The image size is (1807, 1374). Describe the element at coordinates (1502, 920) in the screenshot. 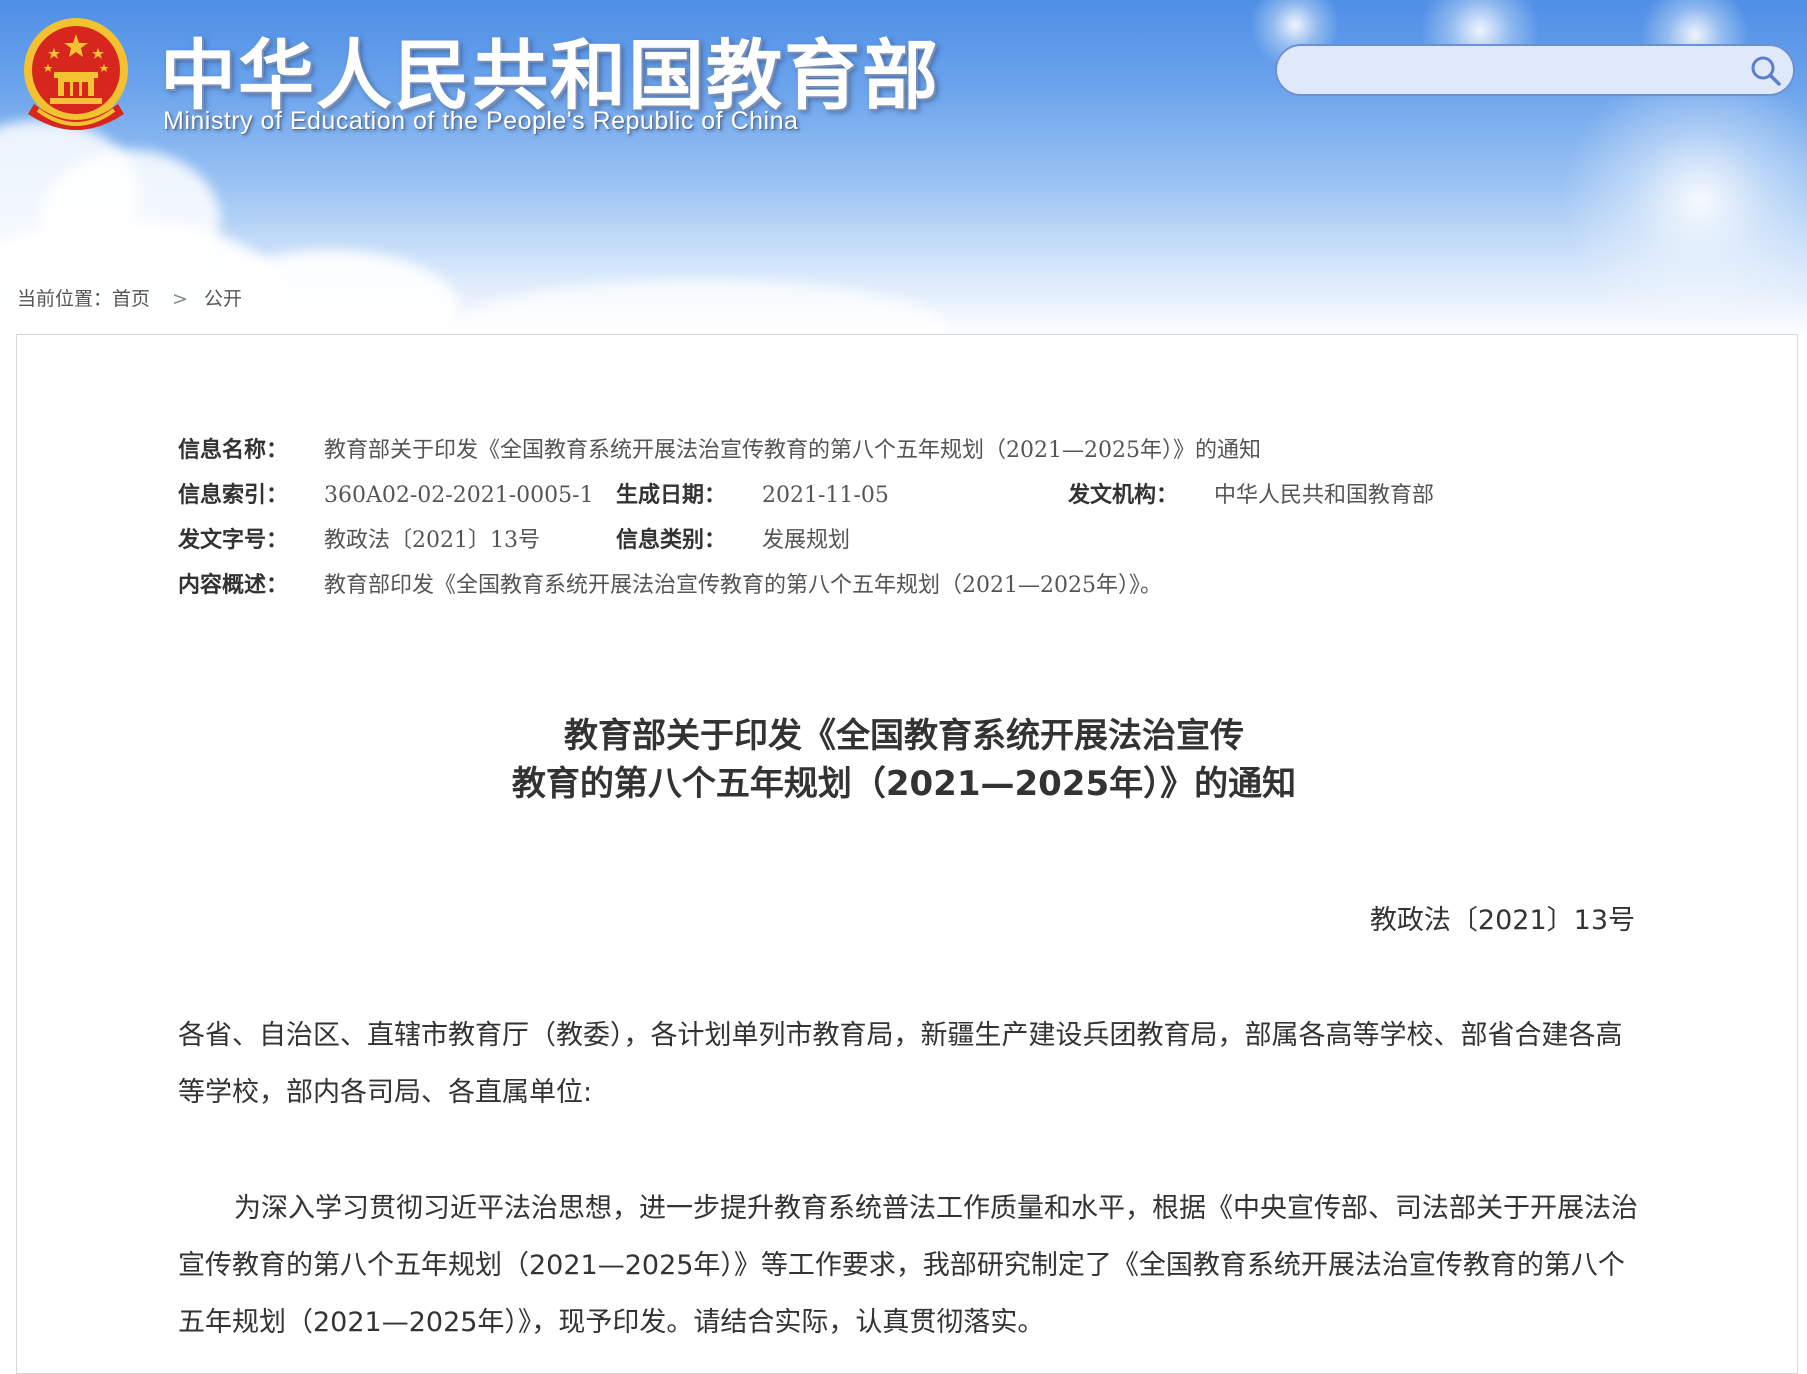

I see `document-number: 教政法〔2021〕13号` at that location.